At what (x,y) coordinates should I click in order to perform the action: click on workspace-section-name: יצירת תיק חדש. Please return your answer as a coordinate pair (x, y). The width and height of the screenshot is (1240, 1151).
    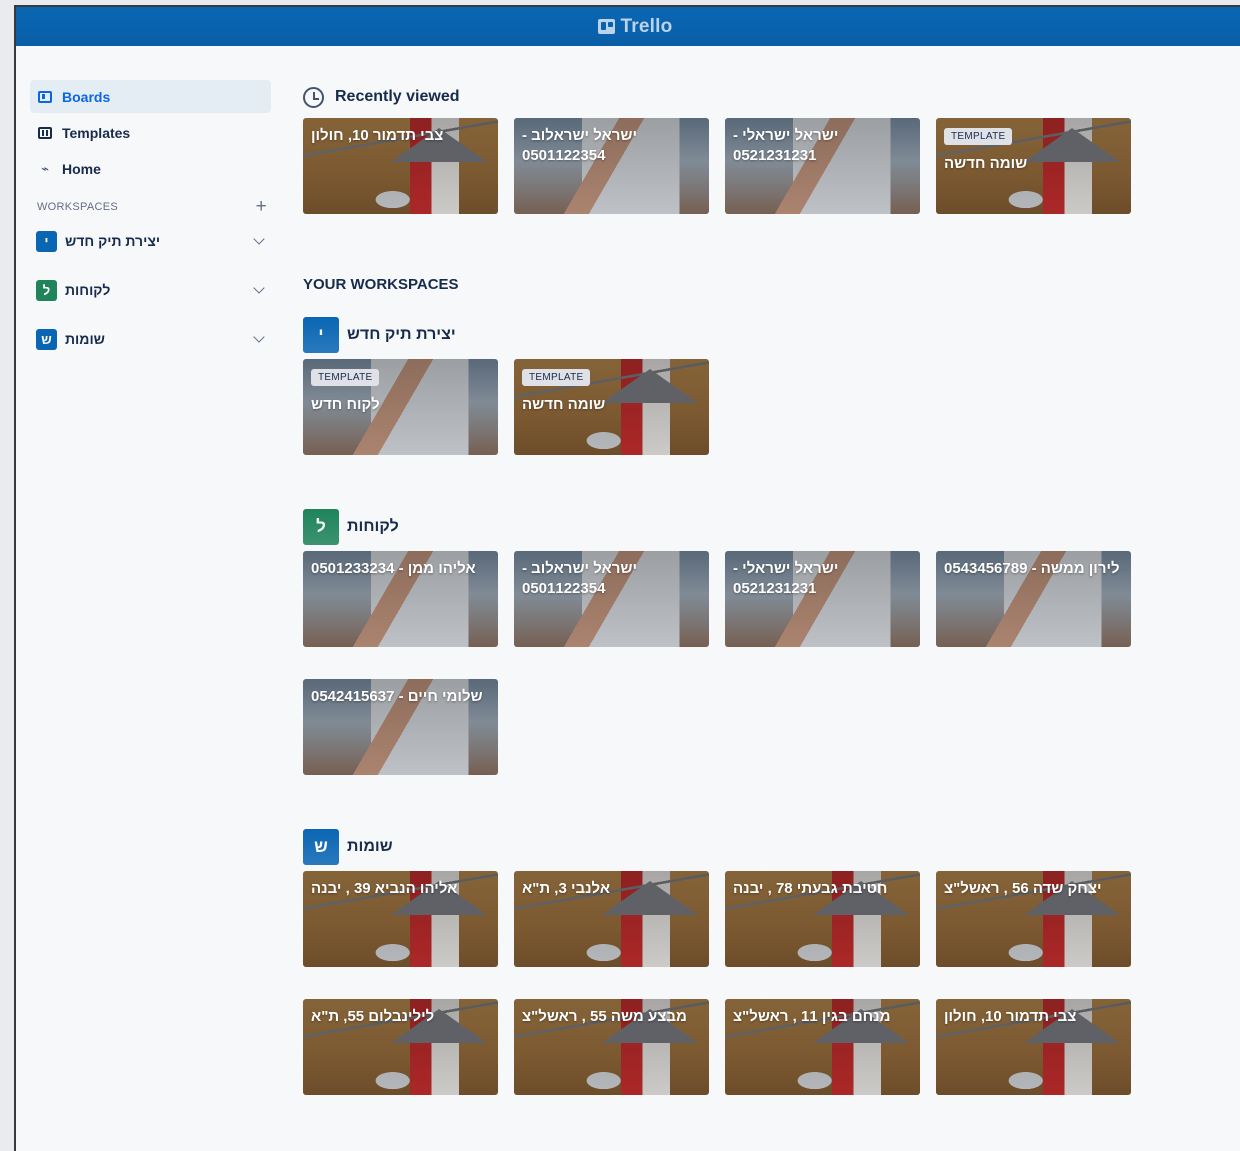
    Looking at the image, I should click on (401, 334).